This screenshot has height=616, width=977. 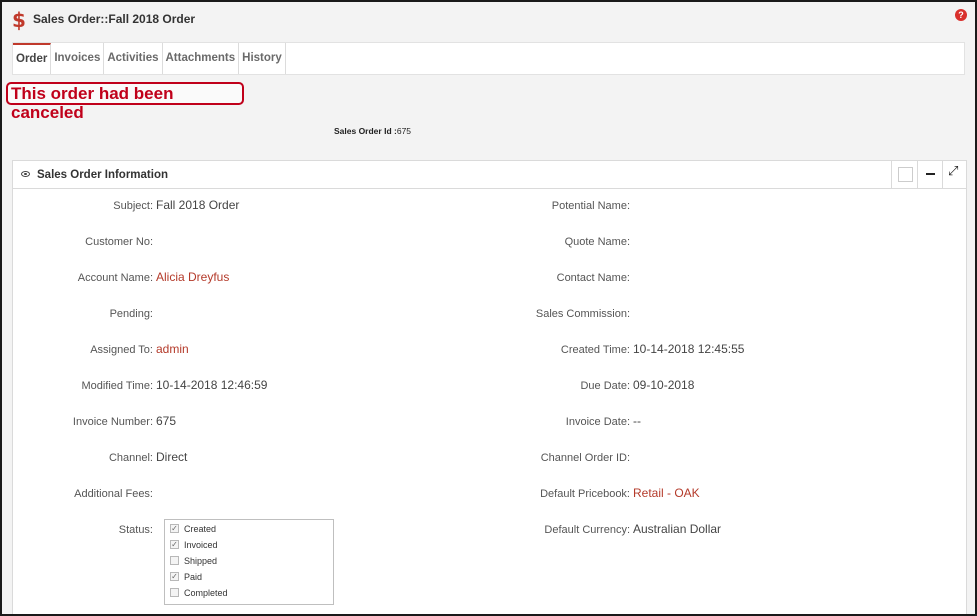 I want to click on currency-dollar-icon: $, so click(x=19, y=20).